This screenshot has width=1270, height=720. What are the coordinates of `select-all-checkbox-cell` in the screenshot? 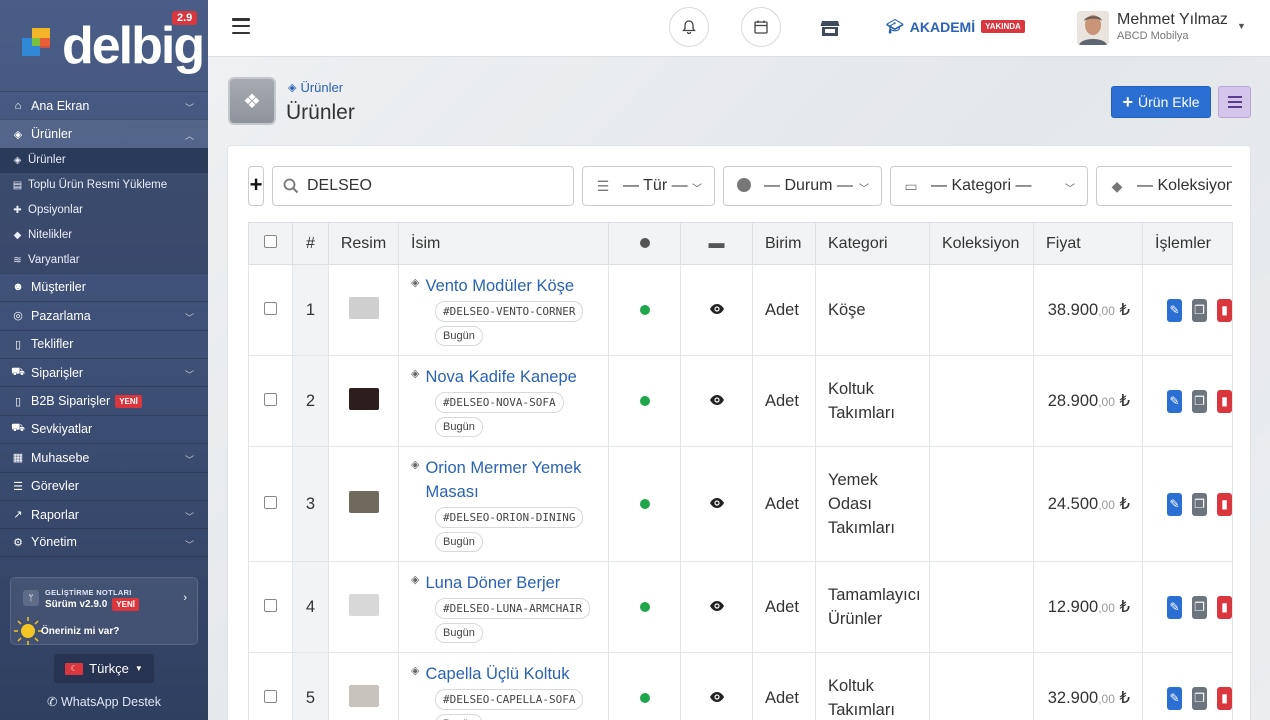 It's located at (270, 243).